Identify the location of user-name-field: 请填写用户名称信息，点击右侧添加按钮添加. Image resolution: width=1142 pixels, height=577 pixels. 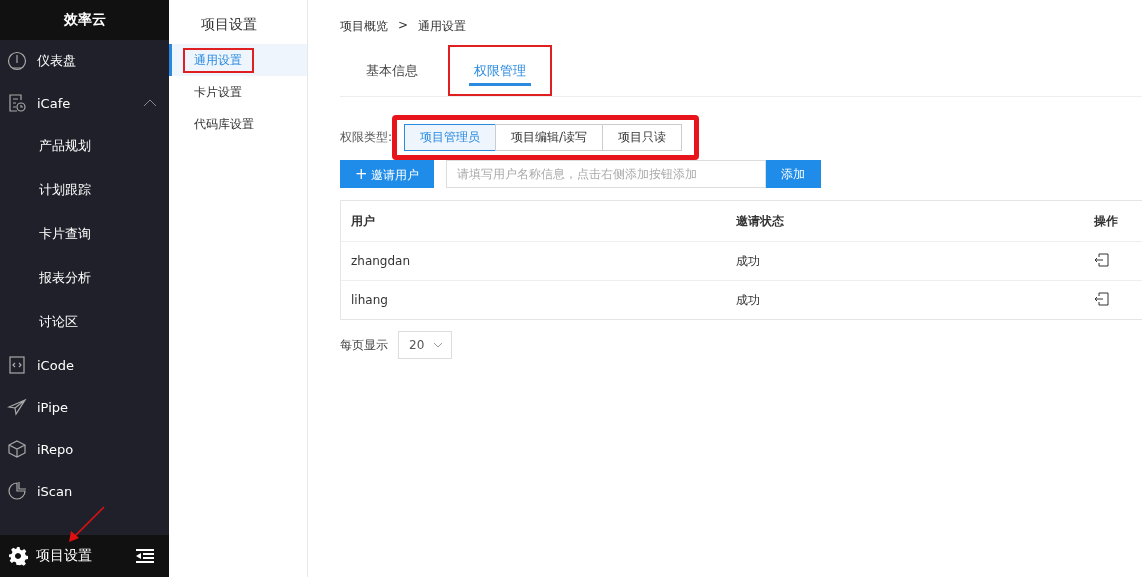
(605, 174).